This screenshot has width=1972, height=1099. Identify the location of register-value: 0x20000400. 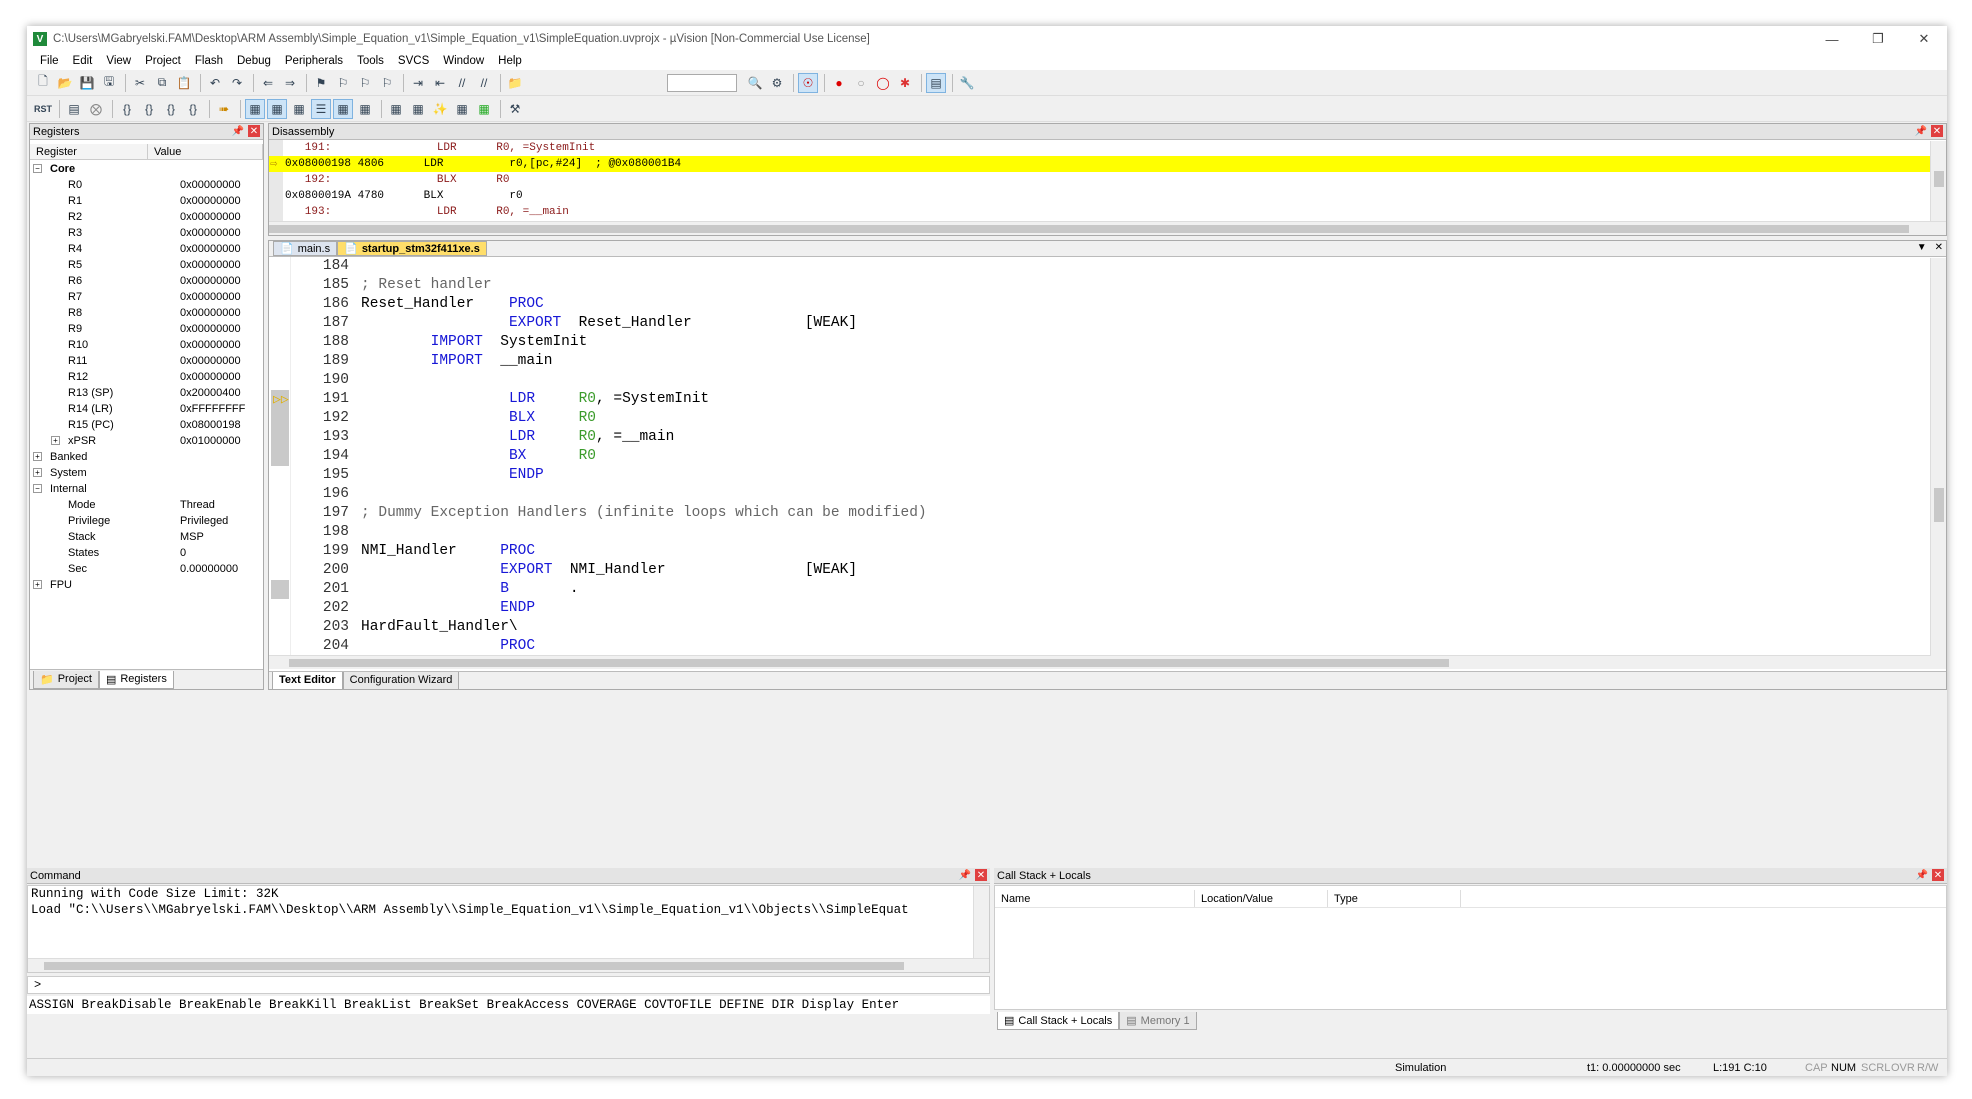
(210, 393).